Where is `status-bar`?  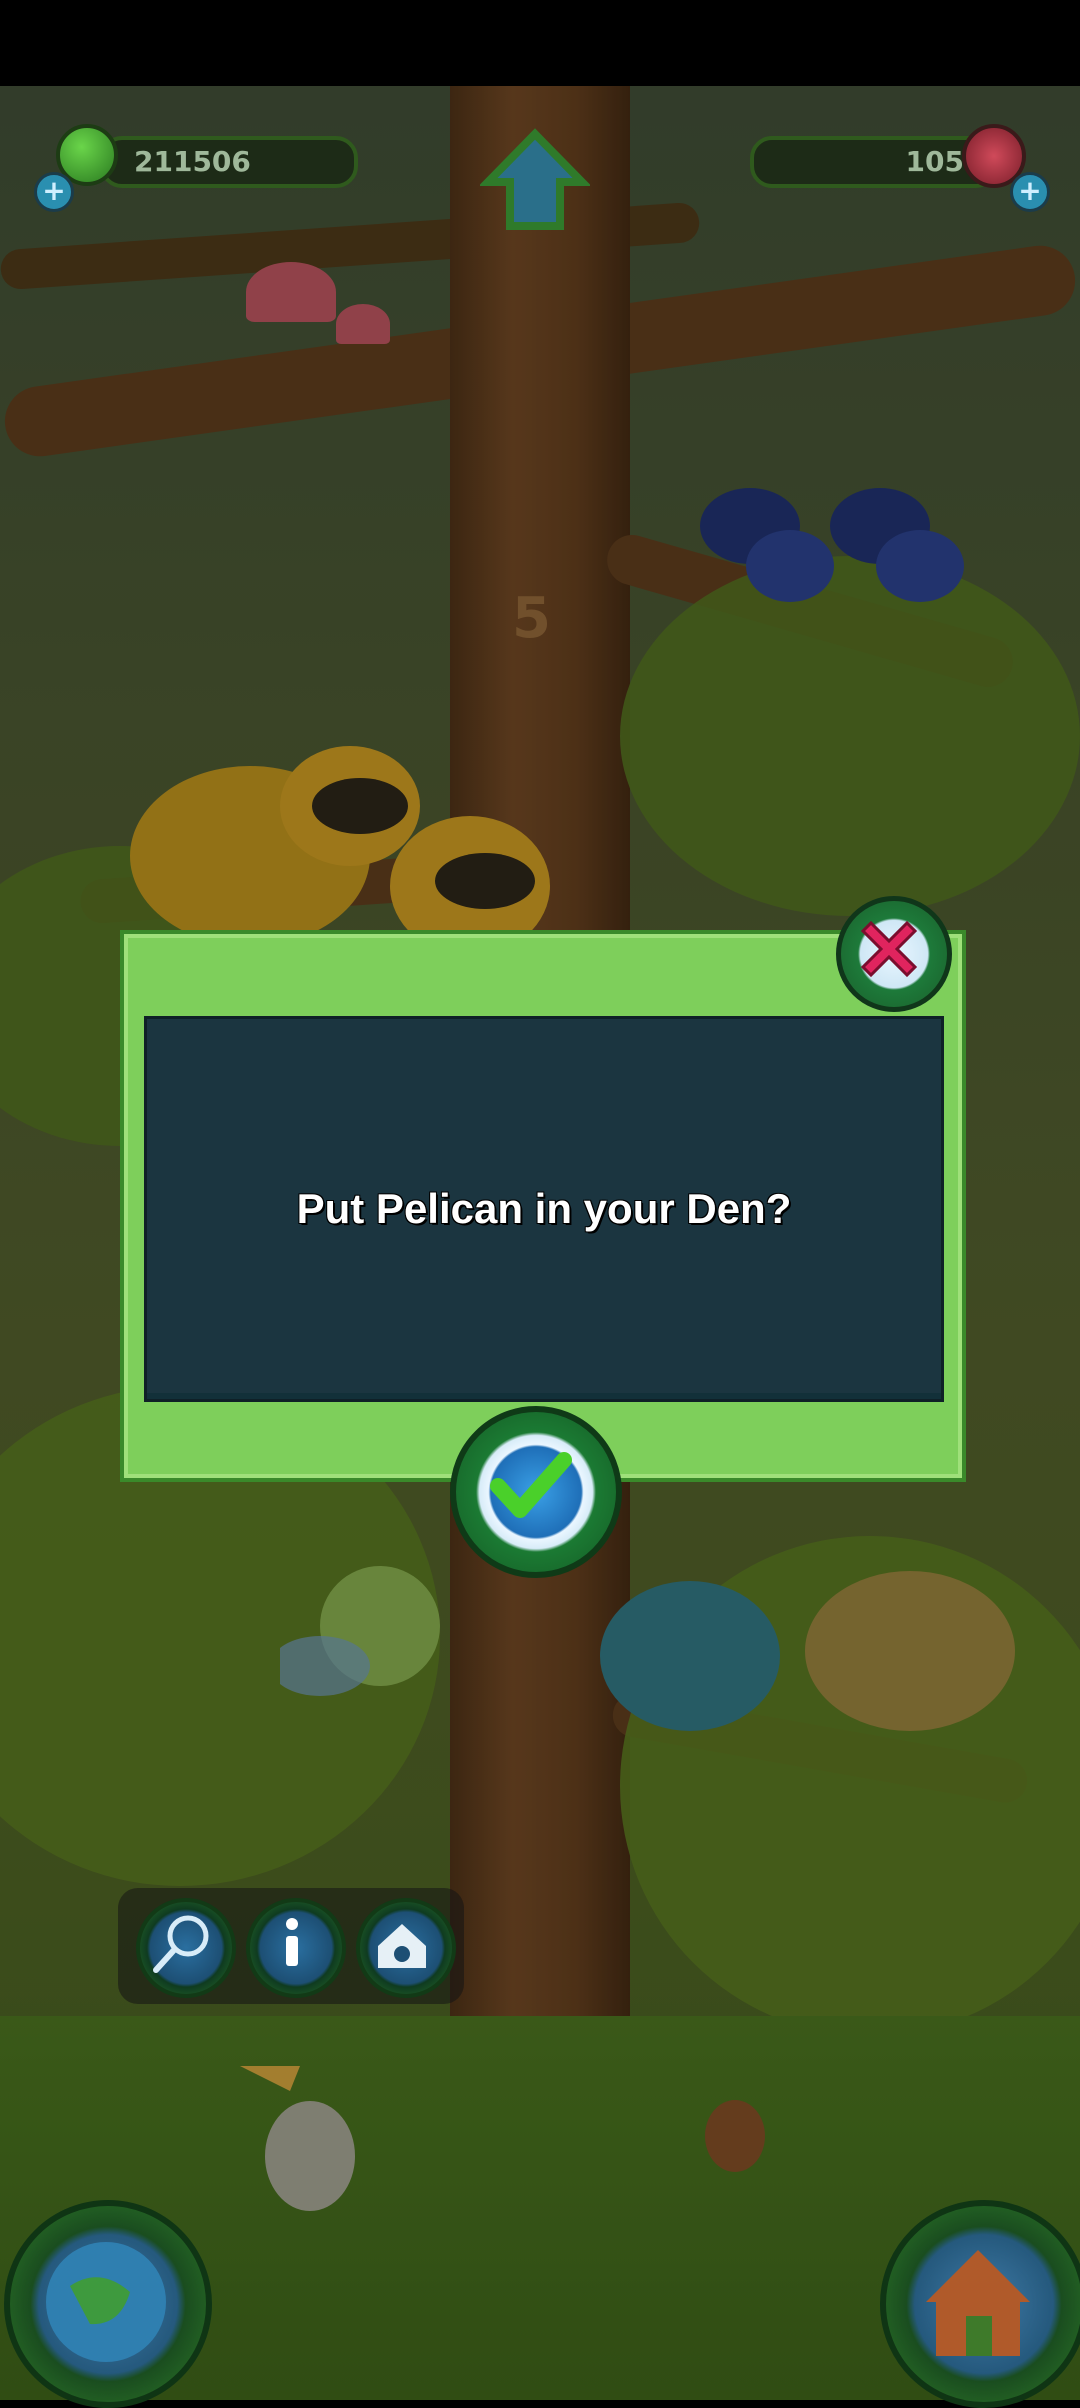 status-bar is located at coordinates (540, 43).